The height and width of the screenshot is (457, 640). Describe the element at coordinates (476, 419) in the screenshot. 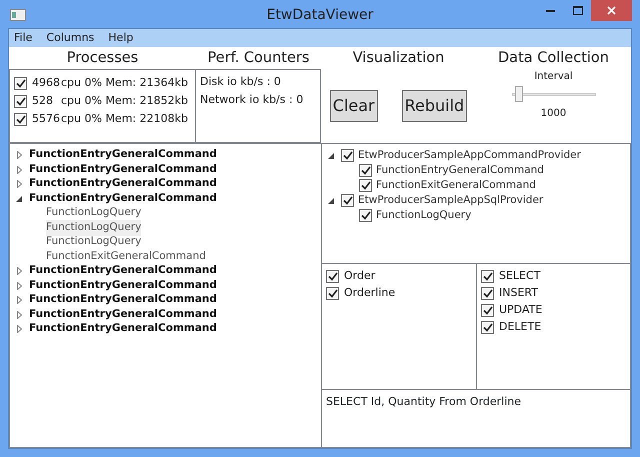

I see `query-text: SELECT Id, Quantity From Orderline` at that location.